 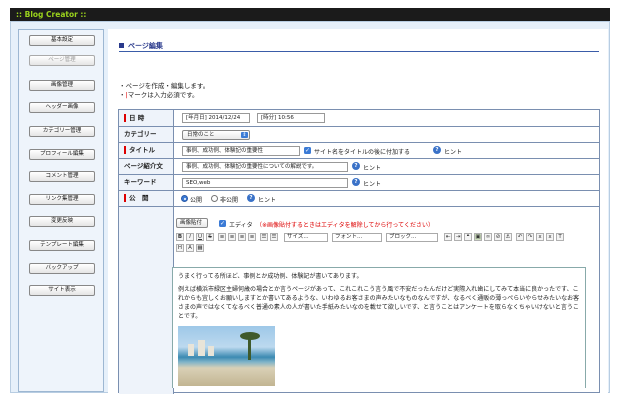 I want to click on intro-row: ページ紹介文 事例、成功例、体験記の重要性についての解説です。 ? ヒント, so click(x=359, y=167).